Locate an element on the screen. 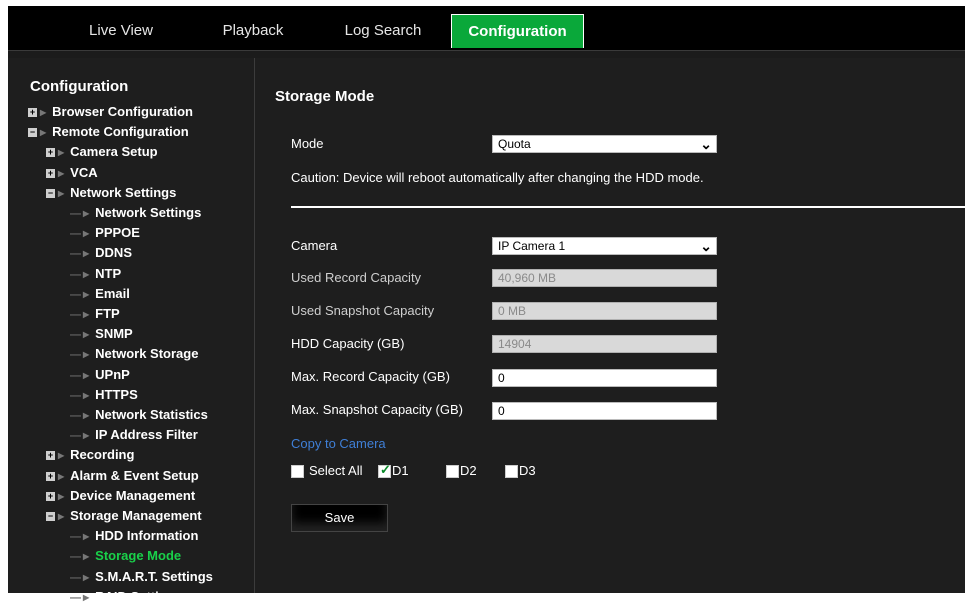  tree-item-label: HDD Information is located at coordinates (147, 535).